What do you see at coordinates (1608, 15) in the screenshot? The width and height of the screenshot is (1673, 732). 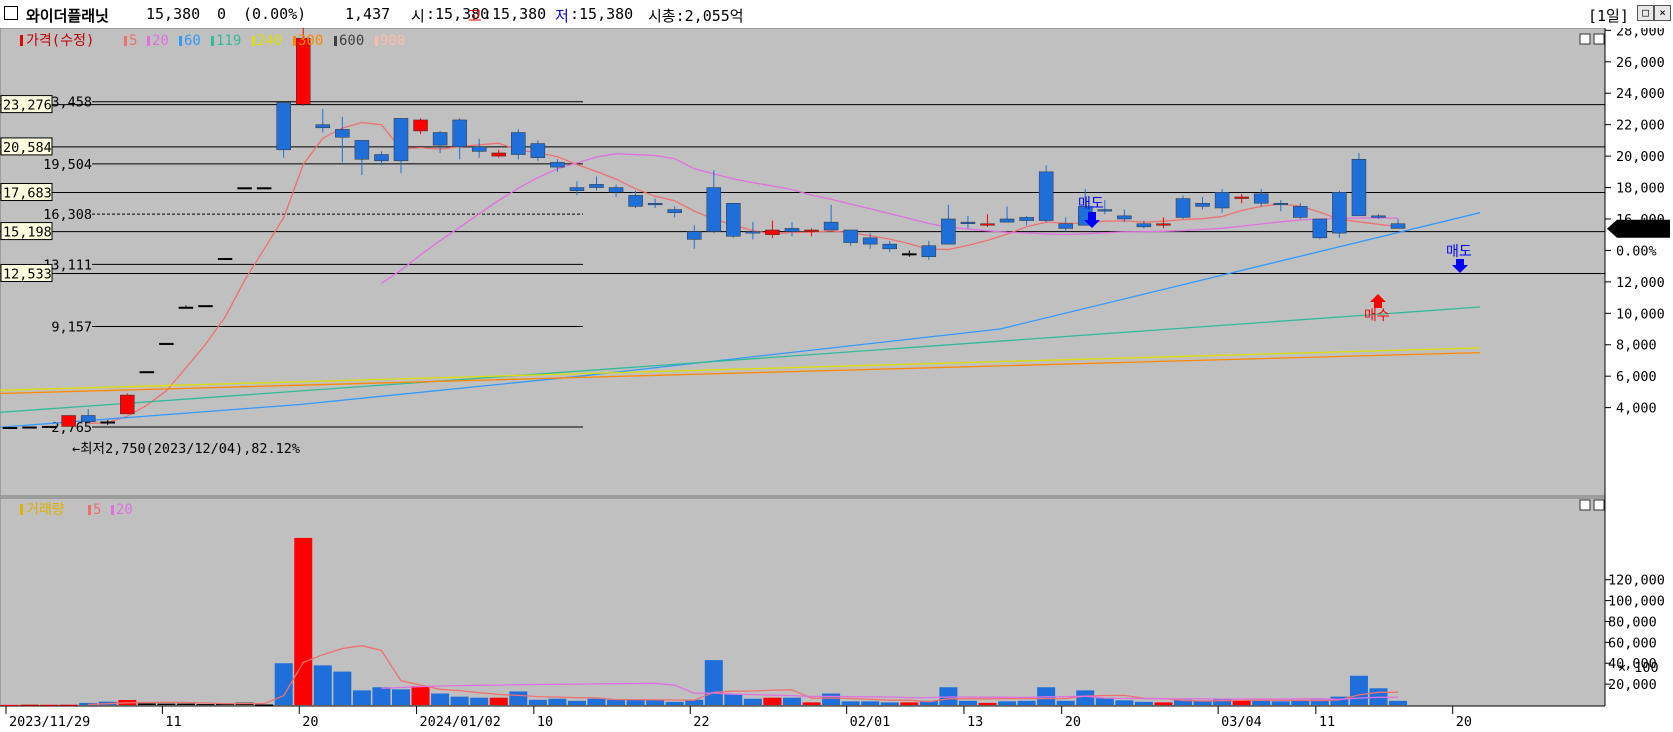 I see `period-button: [1일]` at bounding box center [1608, 15].